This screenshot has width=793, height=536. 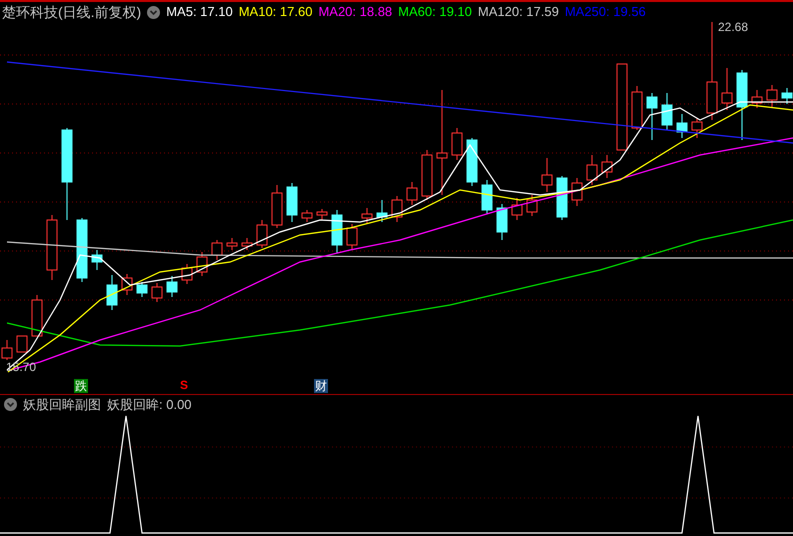 What do you see at coordinates (355, 12) in the screenshot?
I see `indicator-value: MA20: 18.88` at bounding box center [355, 12].